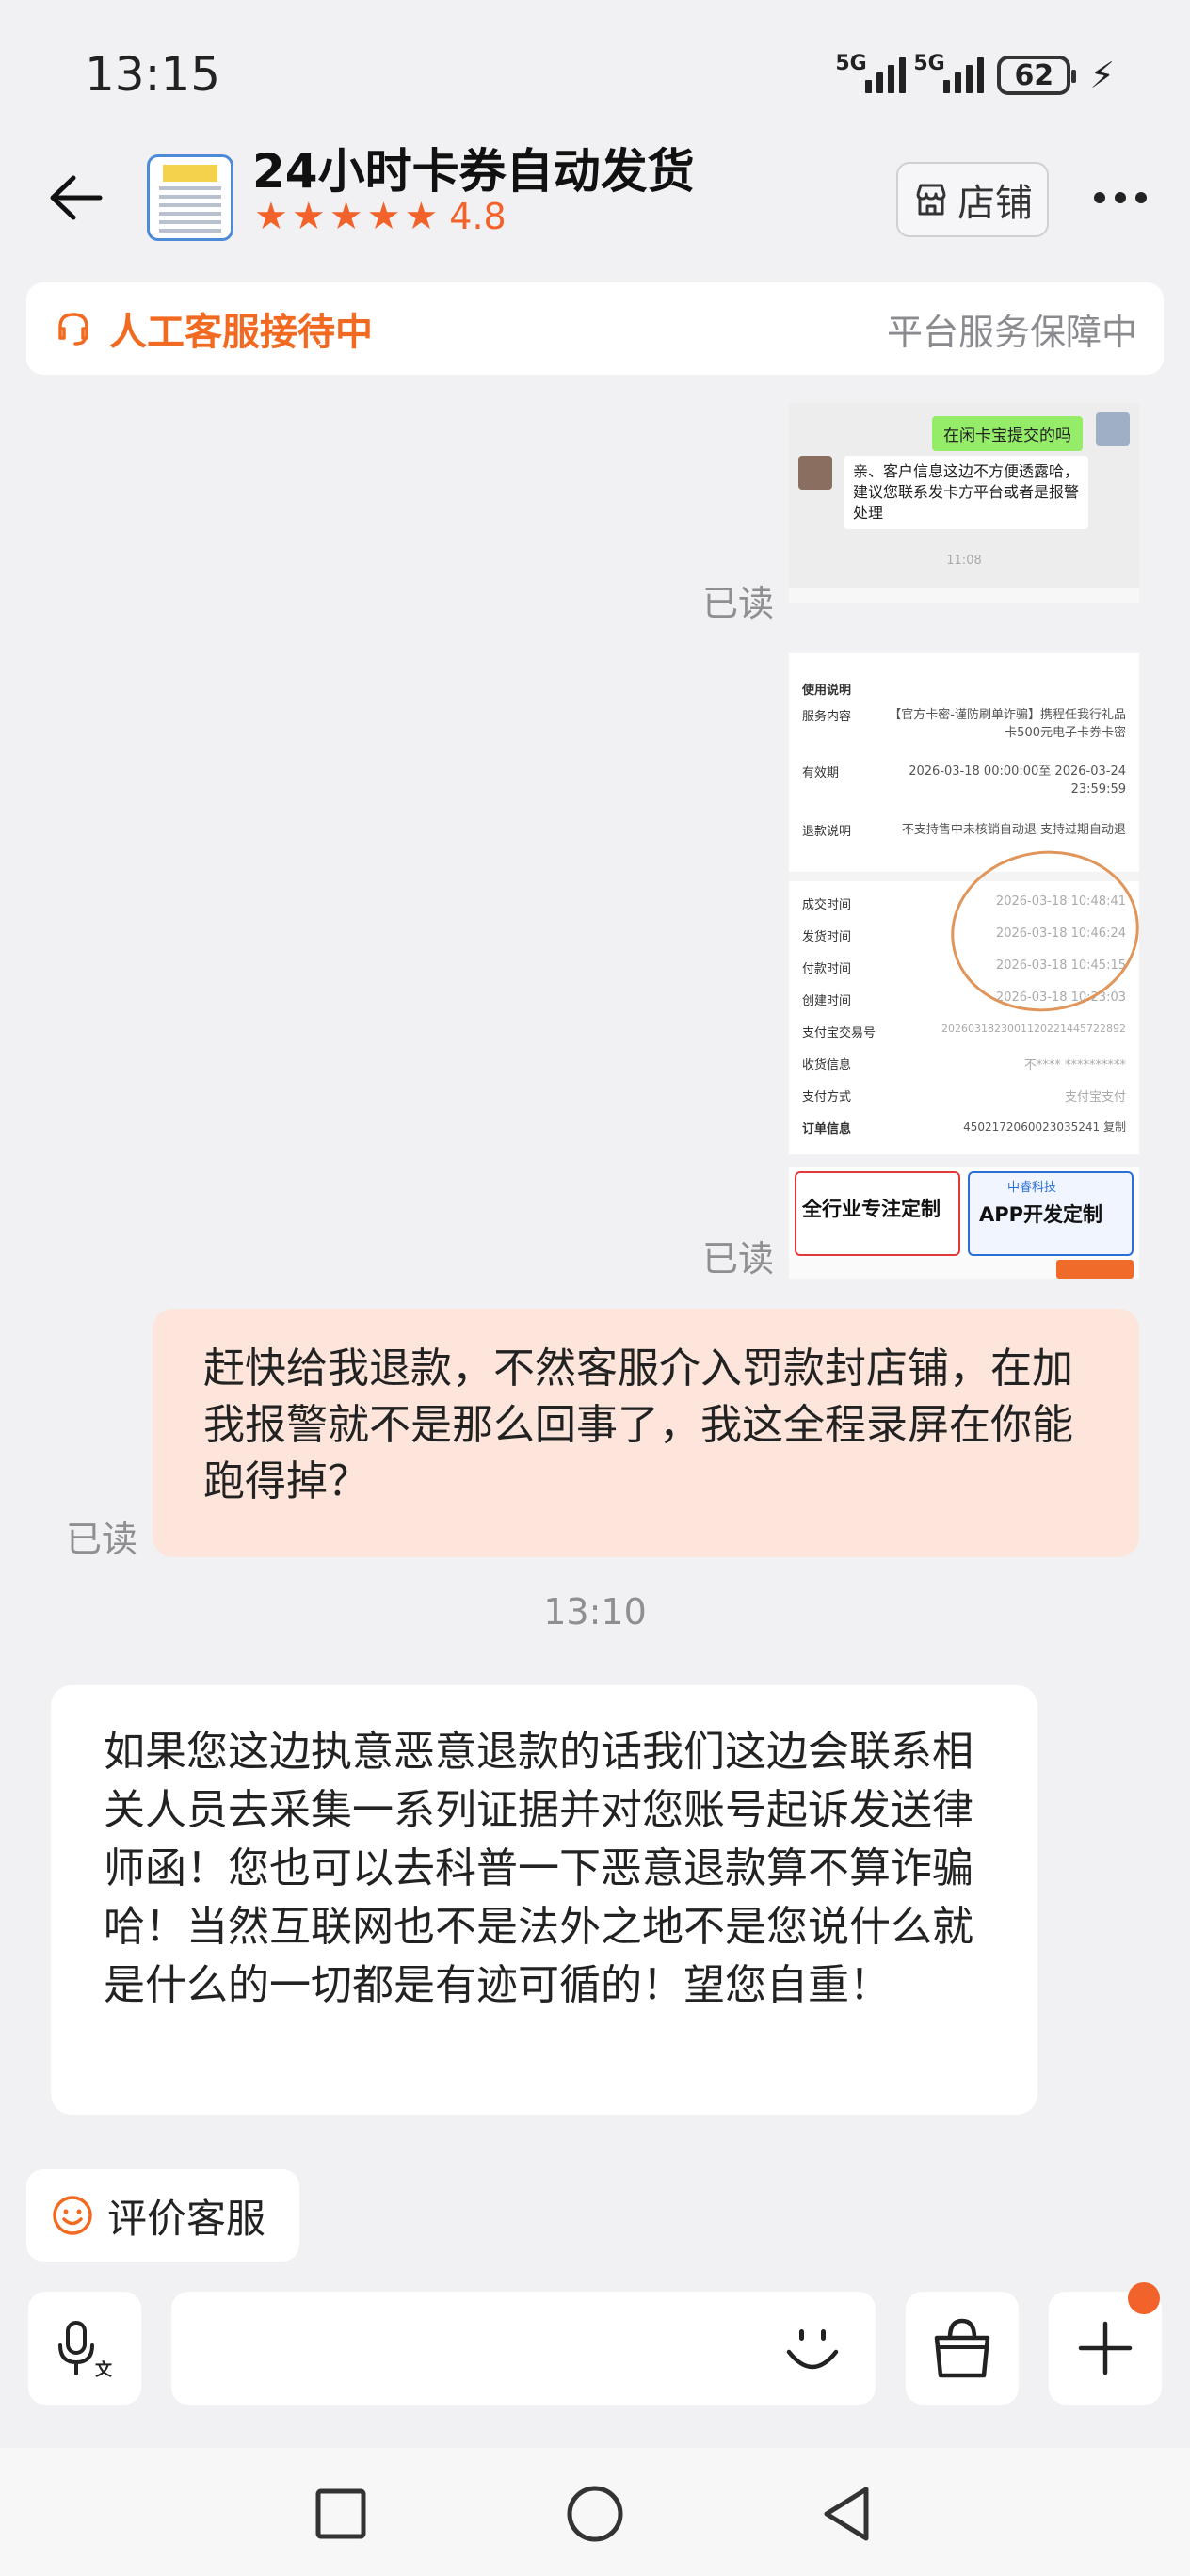 This screenshot has width=1190, height=2576. What do you see at coordinates (931, 200) in the screenshot?
I see `store-icon` at bounding box center [931, 200].